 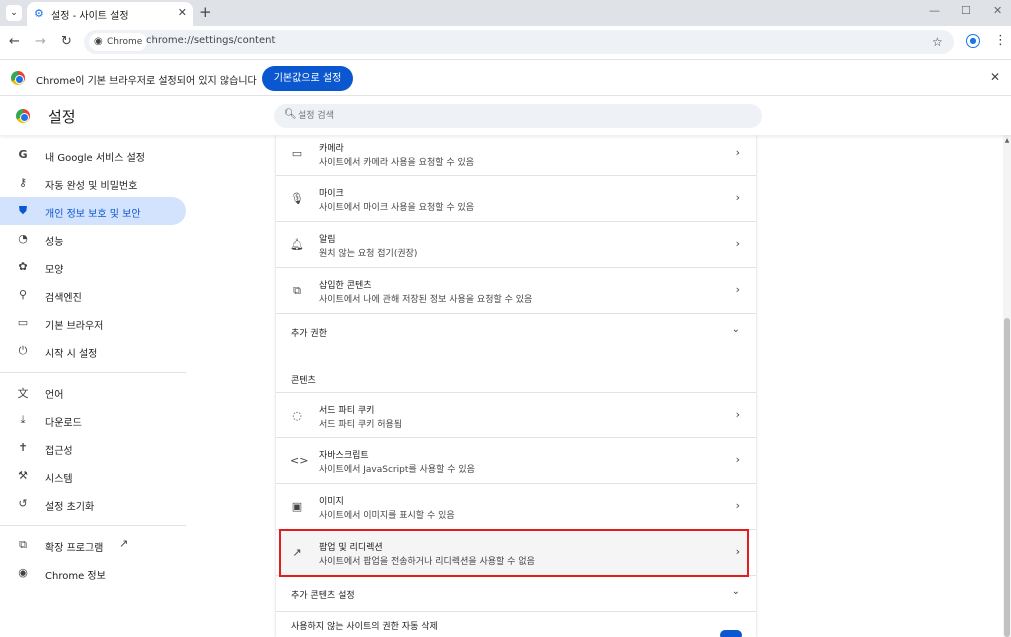 I want to click on sidebar-divider, so click(x=93, y=525).